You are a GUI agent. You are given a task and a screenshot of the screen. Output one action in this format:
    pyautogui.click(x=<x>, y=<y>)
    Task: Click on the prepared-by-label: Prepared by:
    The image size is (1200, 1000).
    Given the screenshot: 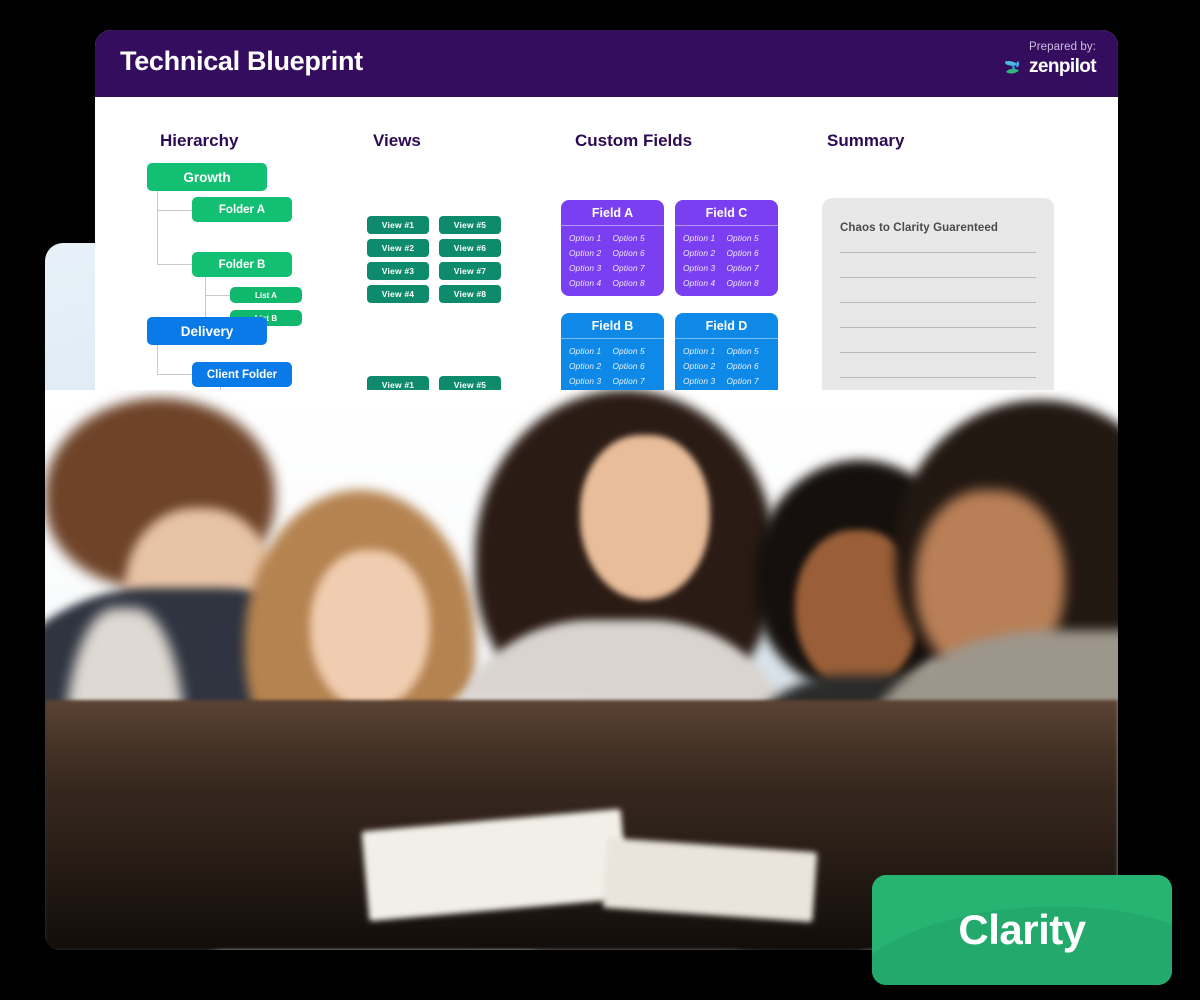 What is the action you would take?
    pyautogui.click(x=1062, y=47)
    